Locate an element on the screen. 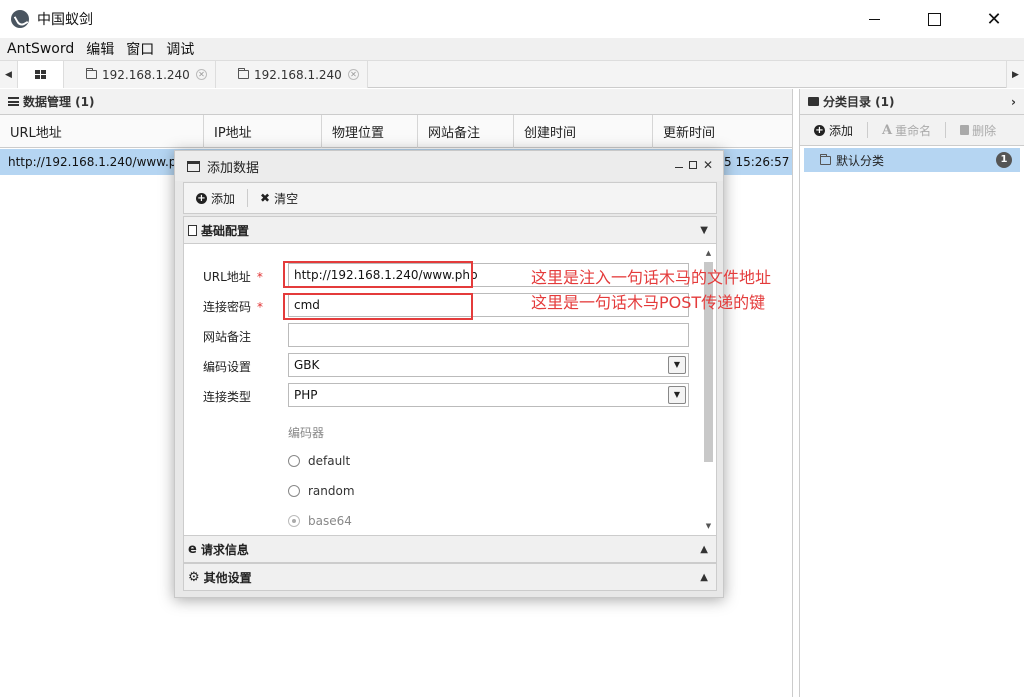 The width and height of the screenshot is (1024, 697). dialog-minimize-button is located at coordinates (678, 167).